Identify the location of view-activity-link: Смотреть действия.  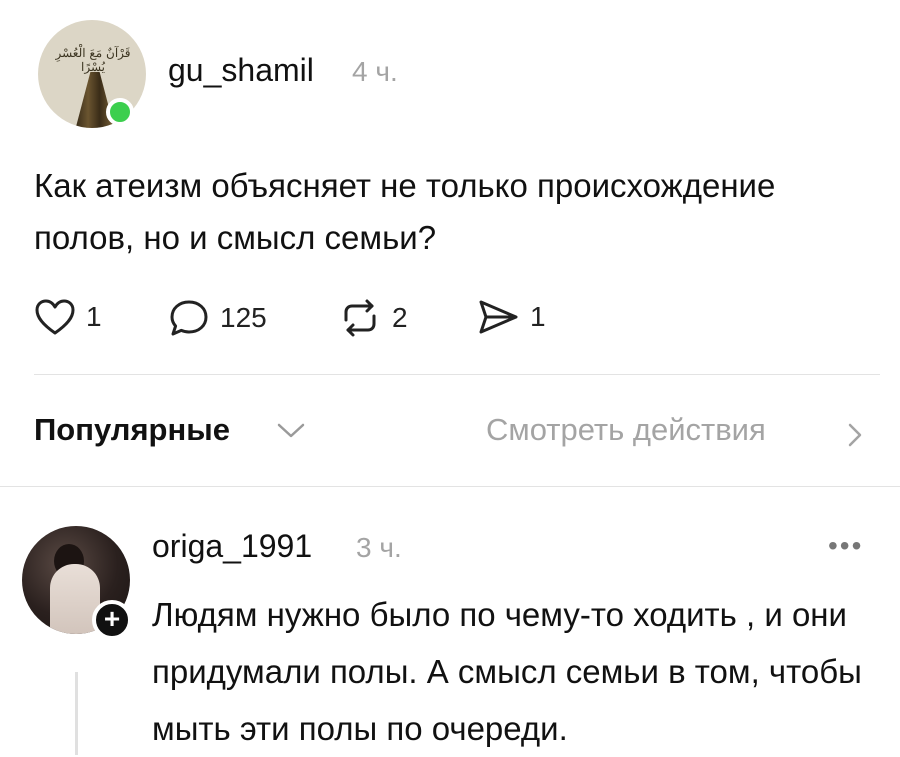
(626, 430).